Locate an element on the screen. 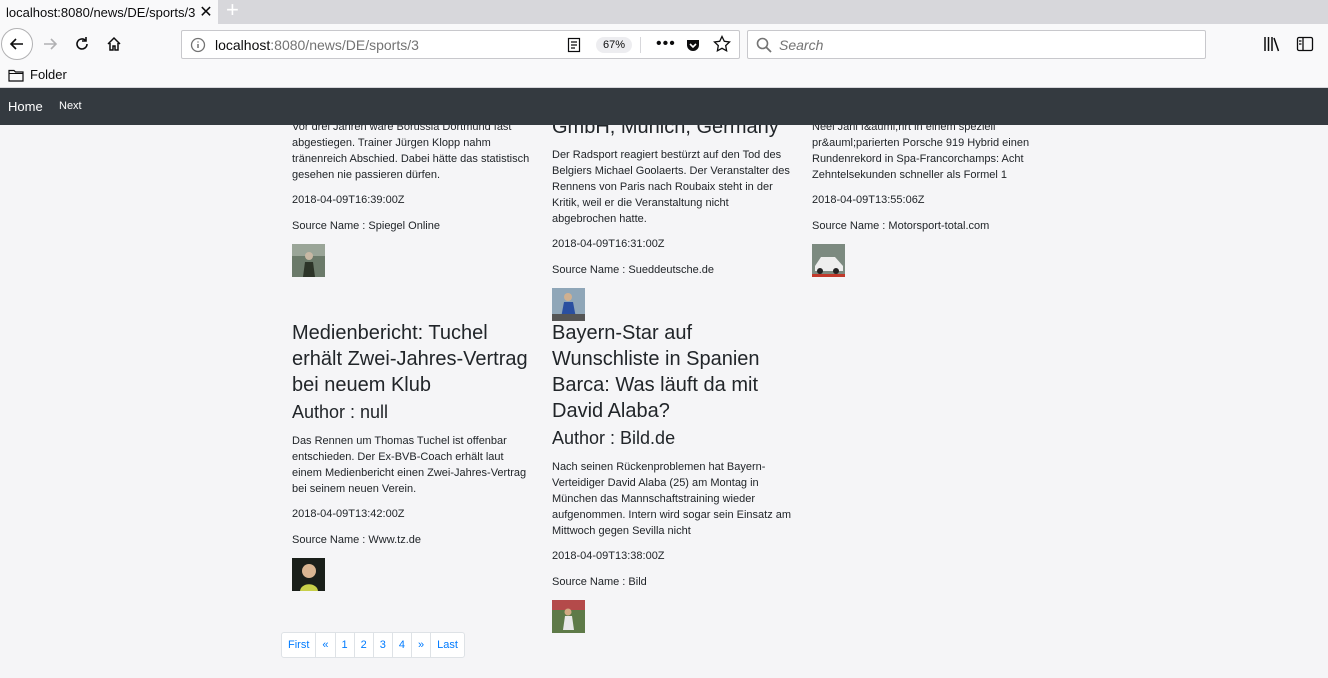  forward-button is located at coordinates (50, 44).